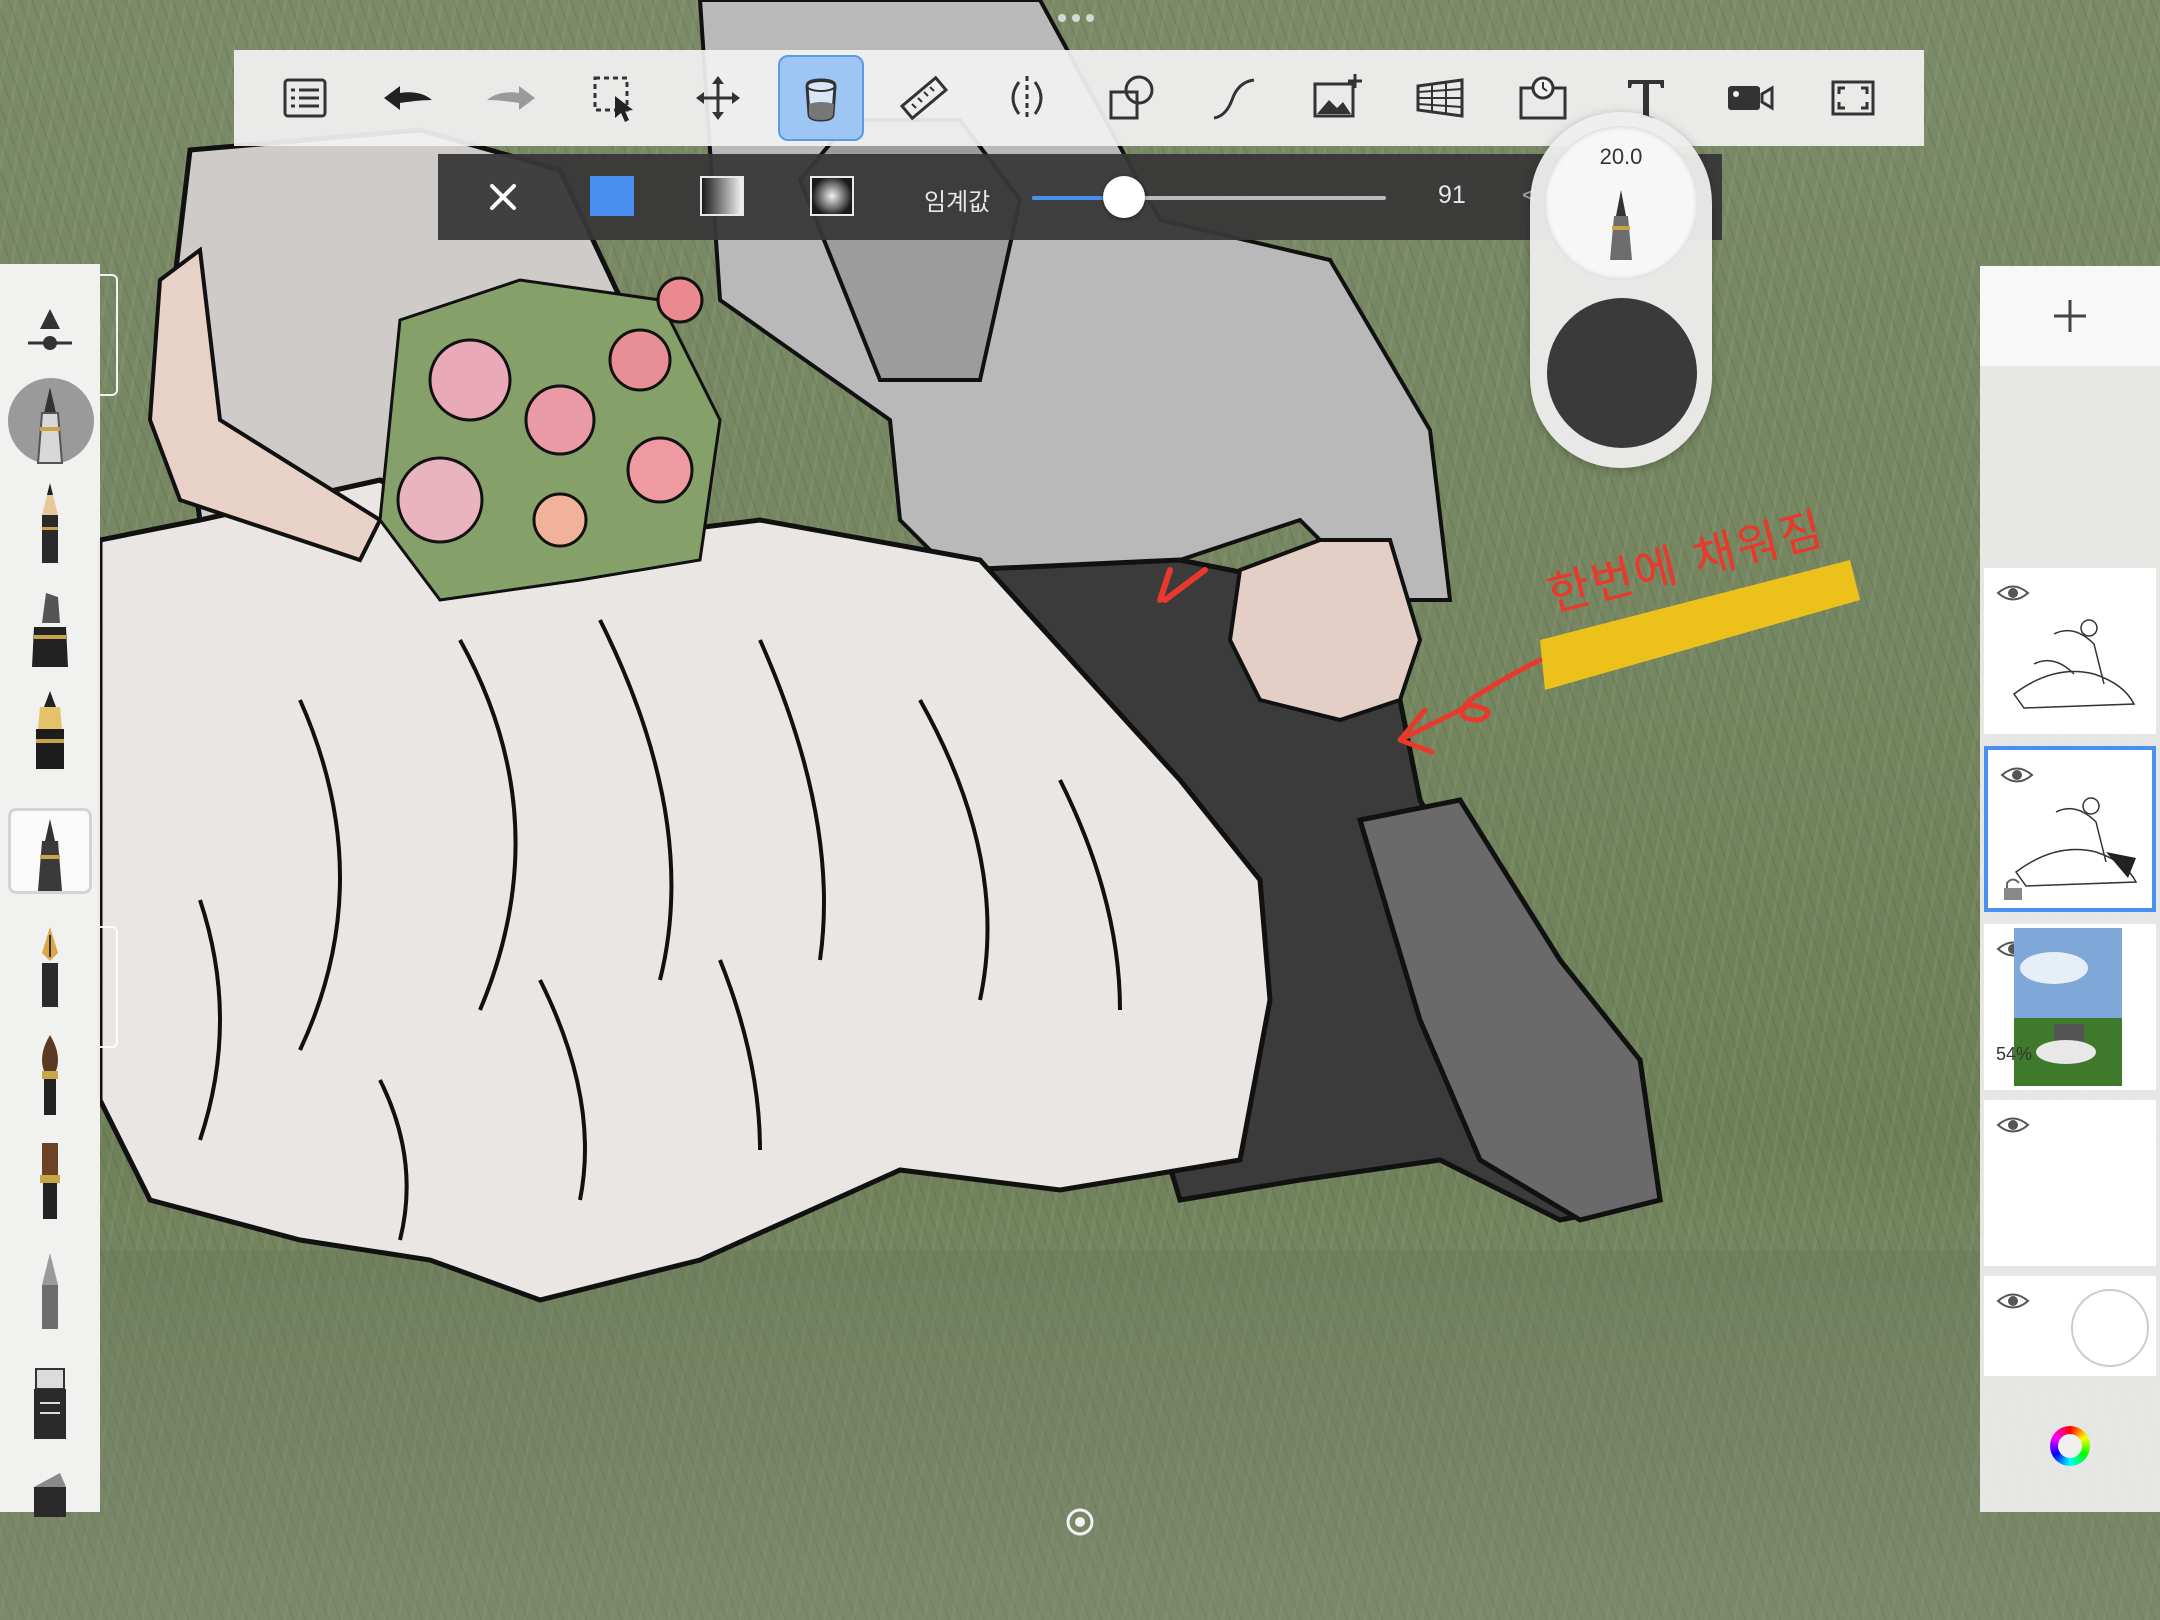 Image resolution: width=2160 pixels, height=1620 pixels. I want to click on brush-palette, so click(50, 890).